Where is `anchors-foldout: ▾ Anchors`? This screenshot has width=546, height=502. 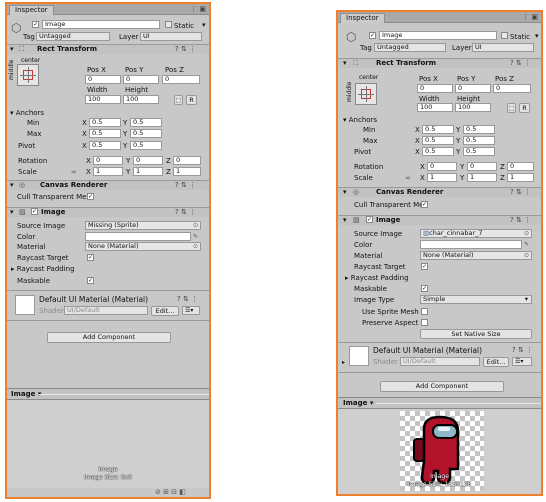 anchors-foldout: ▾ Anchors is located at coordinates (360, 120).